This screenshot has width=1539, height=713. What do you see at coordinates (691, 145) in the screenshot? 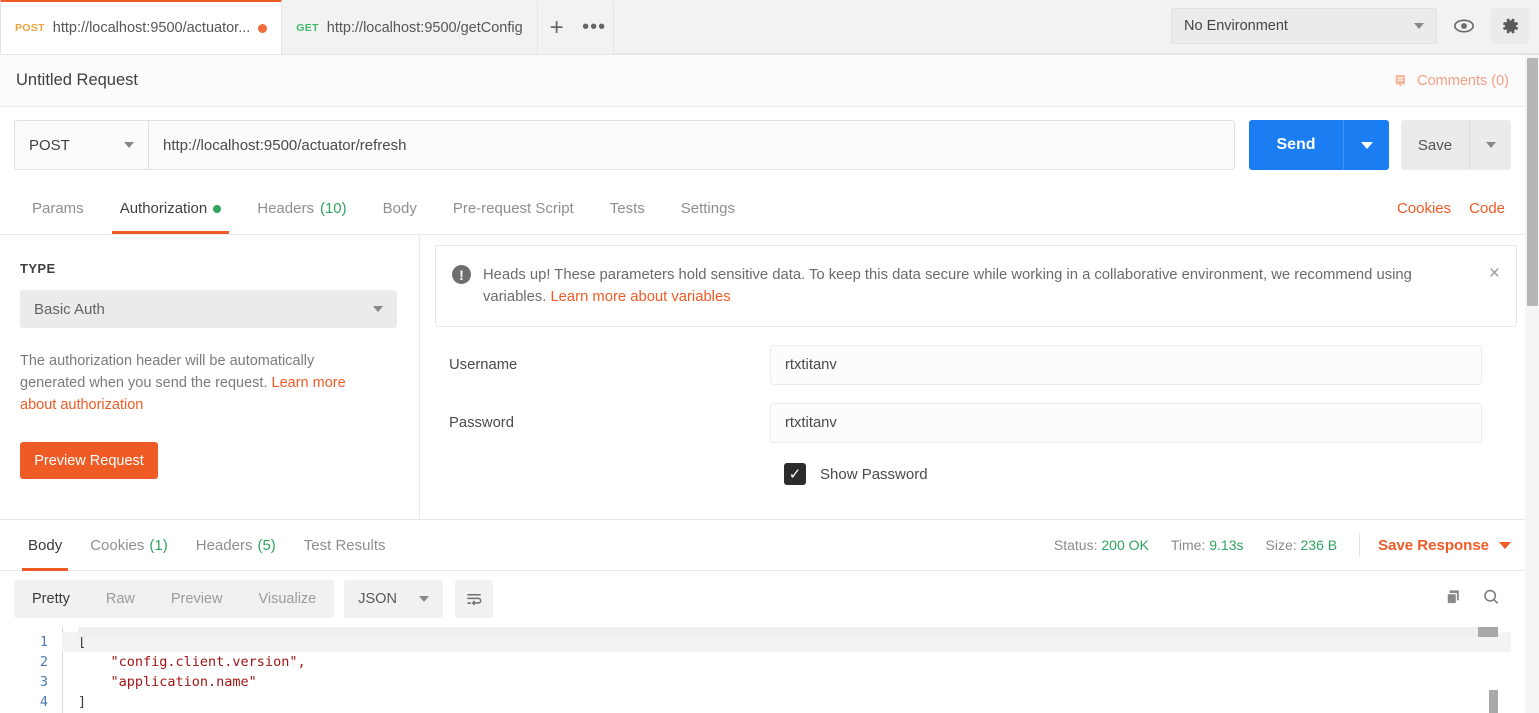
I see `url-input: http://localhost:9500/actuator/refresh` at bounding box center [691, 145].